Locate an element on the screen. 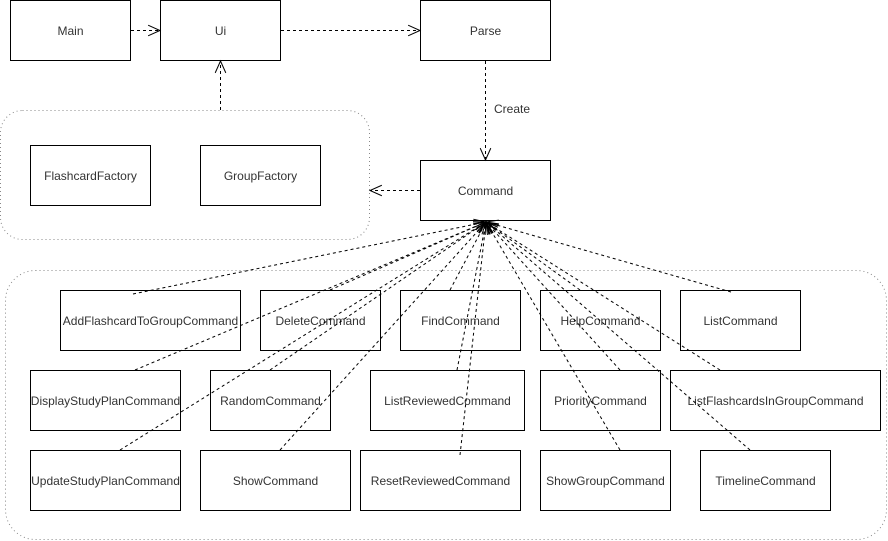 The image size is (888, 541). ui-class: Ui is located at coordinates (220, 30).